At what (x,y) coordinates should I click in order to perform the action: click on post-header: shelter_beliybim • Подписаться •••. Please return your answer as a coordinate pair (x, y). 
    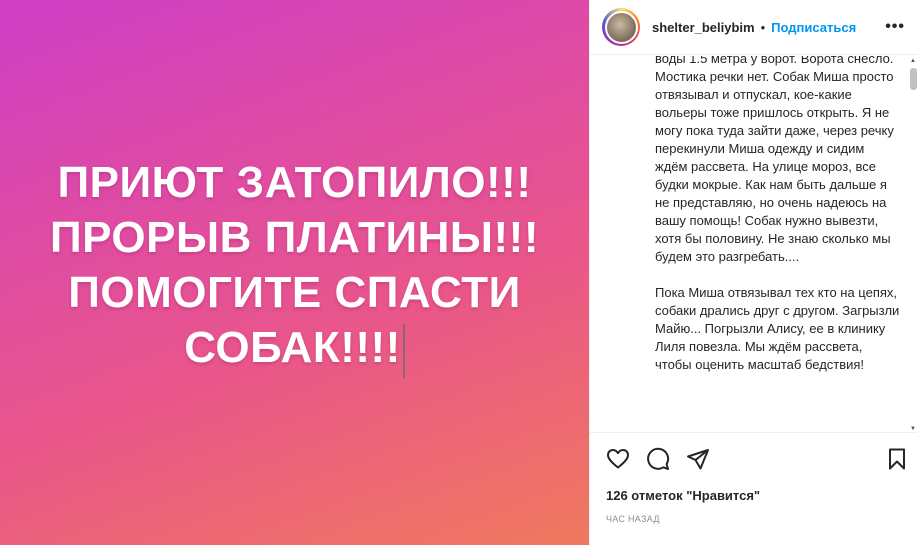
    Looking at the image, I should click on (754, 27).